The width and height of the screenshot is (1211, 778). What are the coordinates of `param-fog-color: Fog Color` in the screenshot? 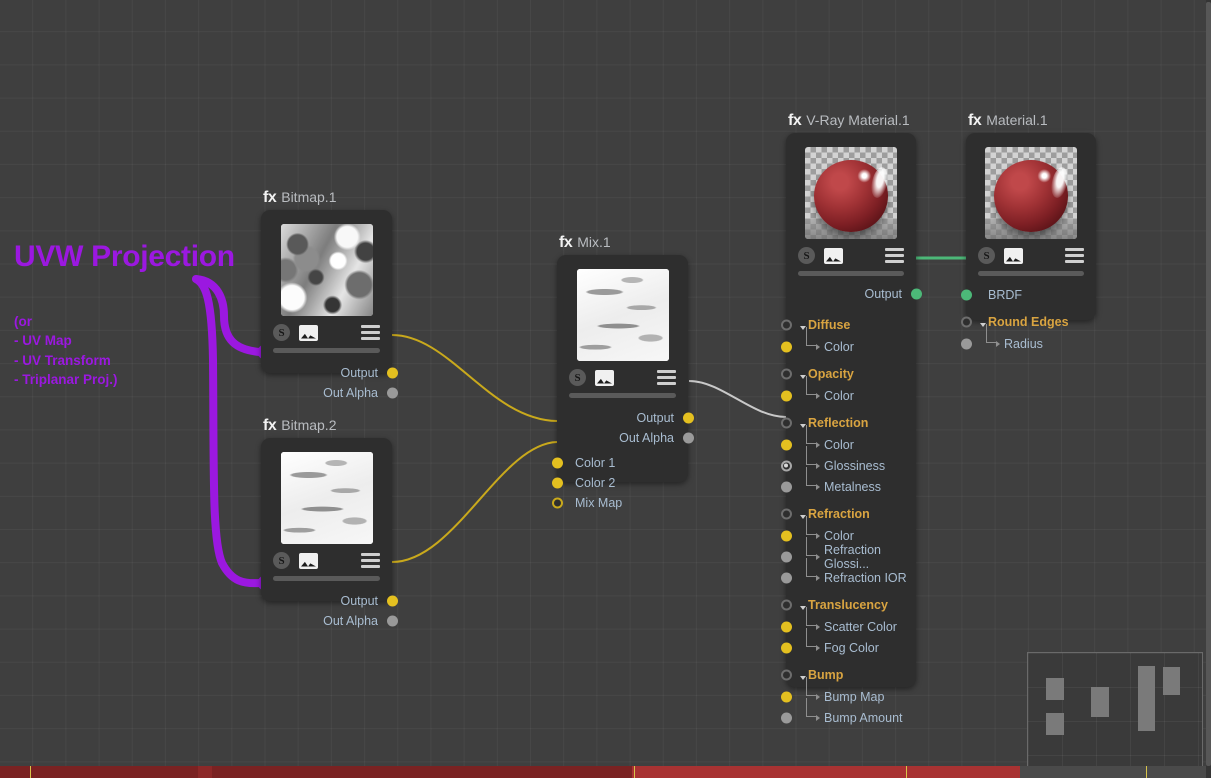 It's located at (848, 643).